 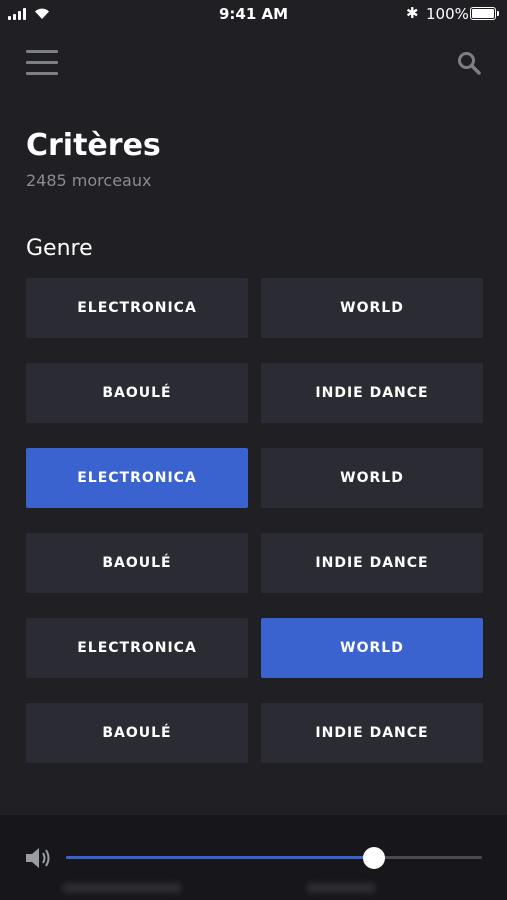 What do you see at coordinates (412, 13) in the screenshot?
I see `bluetooth-icon: ✱` at bounding box center [412, 13].